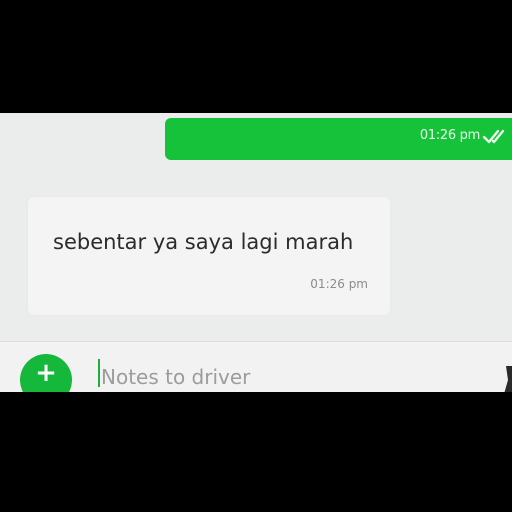 The image size is (512, 512). I want to click on incoming-message-text: sebentar ya saya lagi marah, so click(203, 242).